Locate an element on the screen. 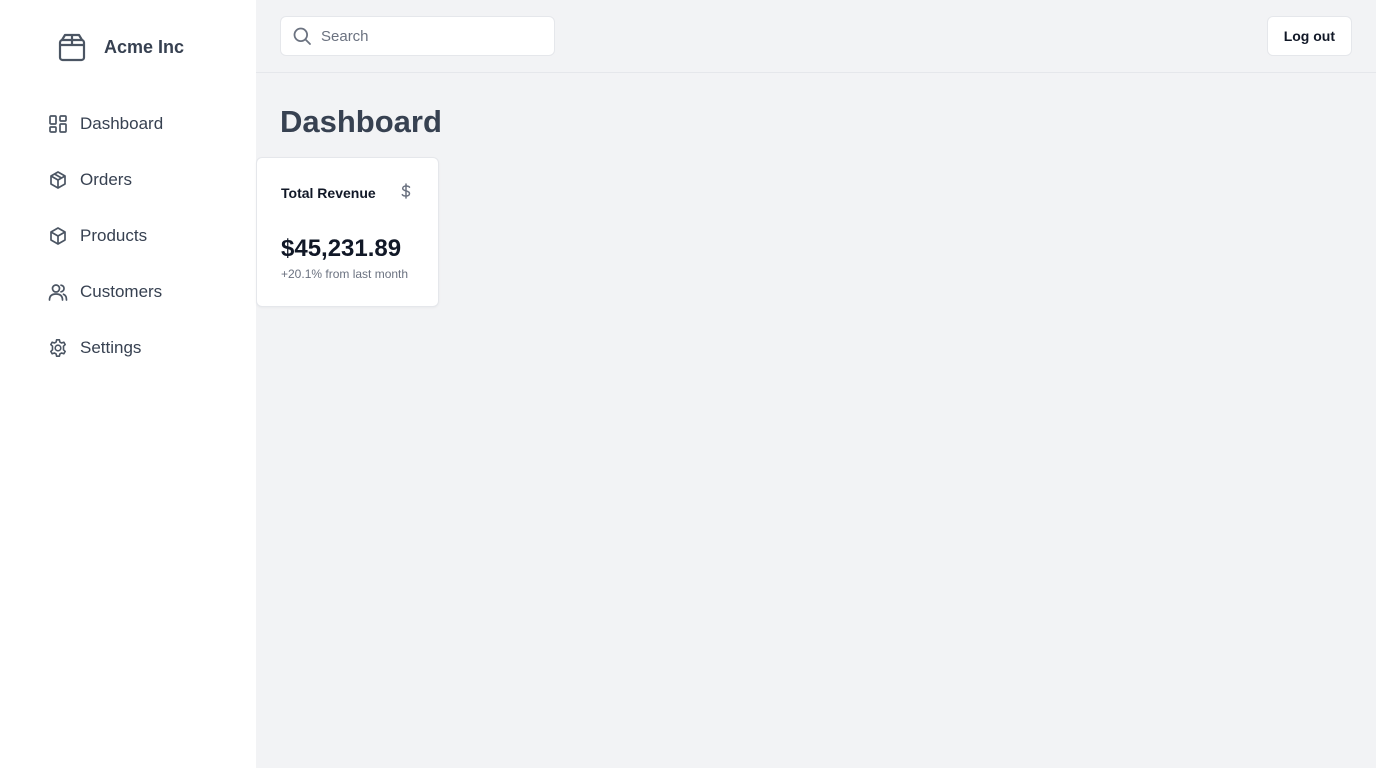  search-icon is located at coordinates (302, 36).